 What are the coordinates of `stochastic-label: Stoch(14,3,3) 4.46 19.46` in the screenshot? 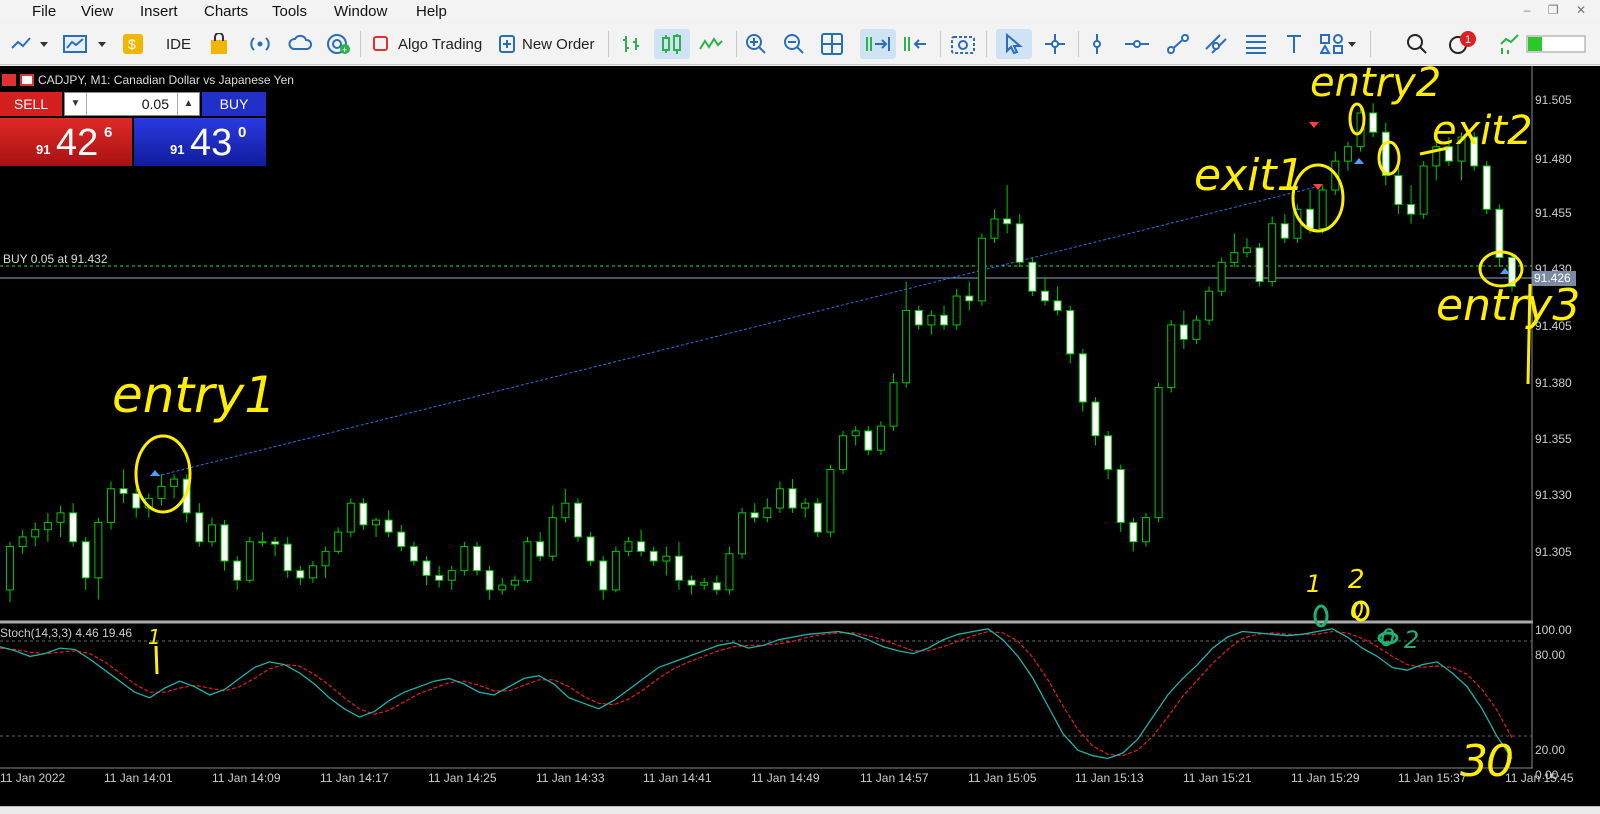 It's located at (66, 633).